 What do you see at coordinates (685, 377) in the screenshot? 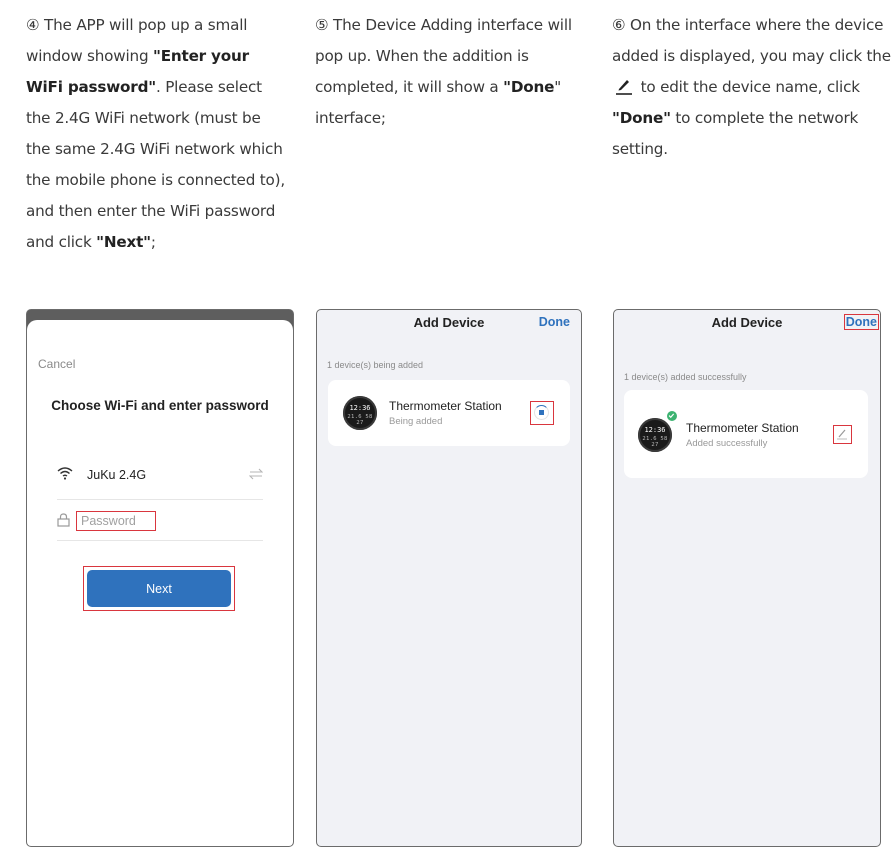
I see `added-status: 1 device(s) added successfully` at bounding box center [685, 377].